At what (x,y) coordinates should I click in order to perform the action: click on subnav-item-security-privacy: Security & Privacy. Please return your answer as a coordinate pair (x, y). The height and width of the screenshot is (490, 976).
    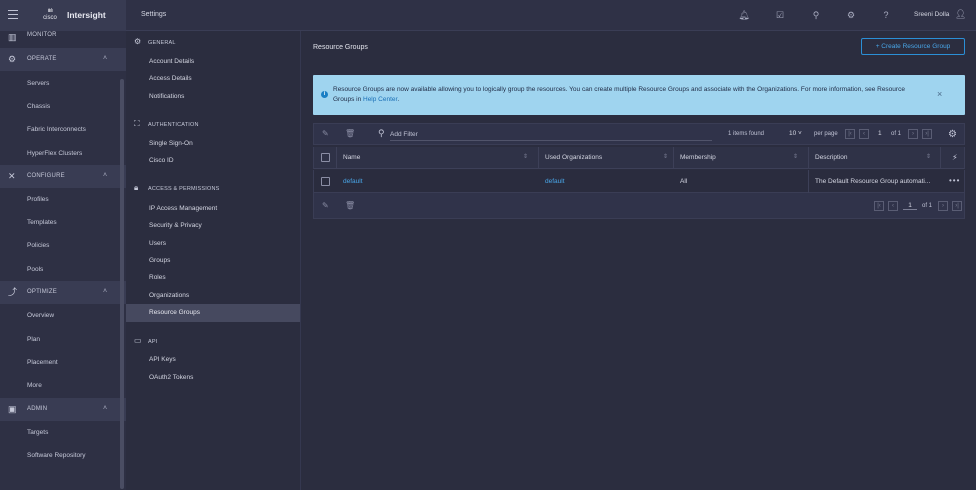
    Looking at the image, I should click on (175, 225).